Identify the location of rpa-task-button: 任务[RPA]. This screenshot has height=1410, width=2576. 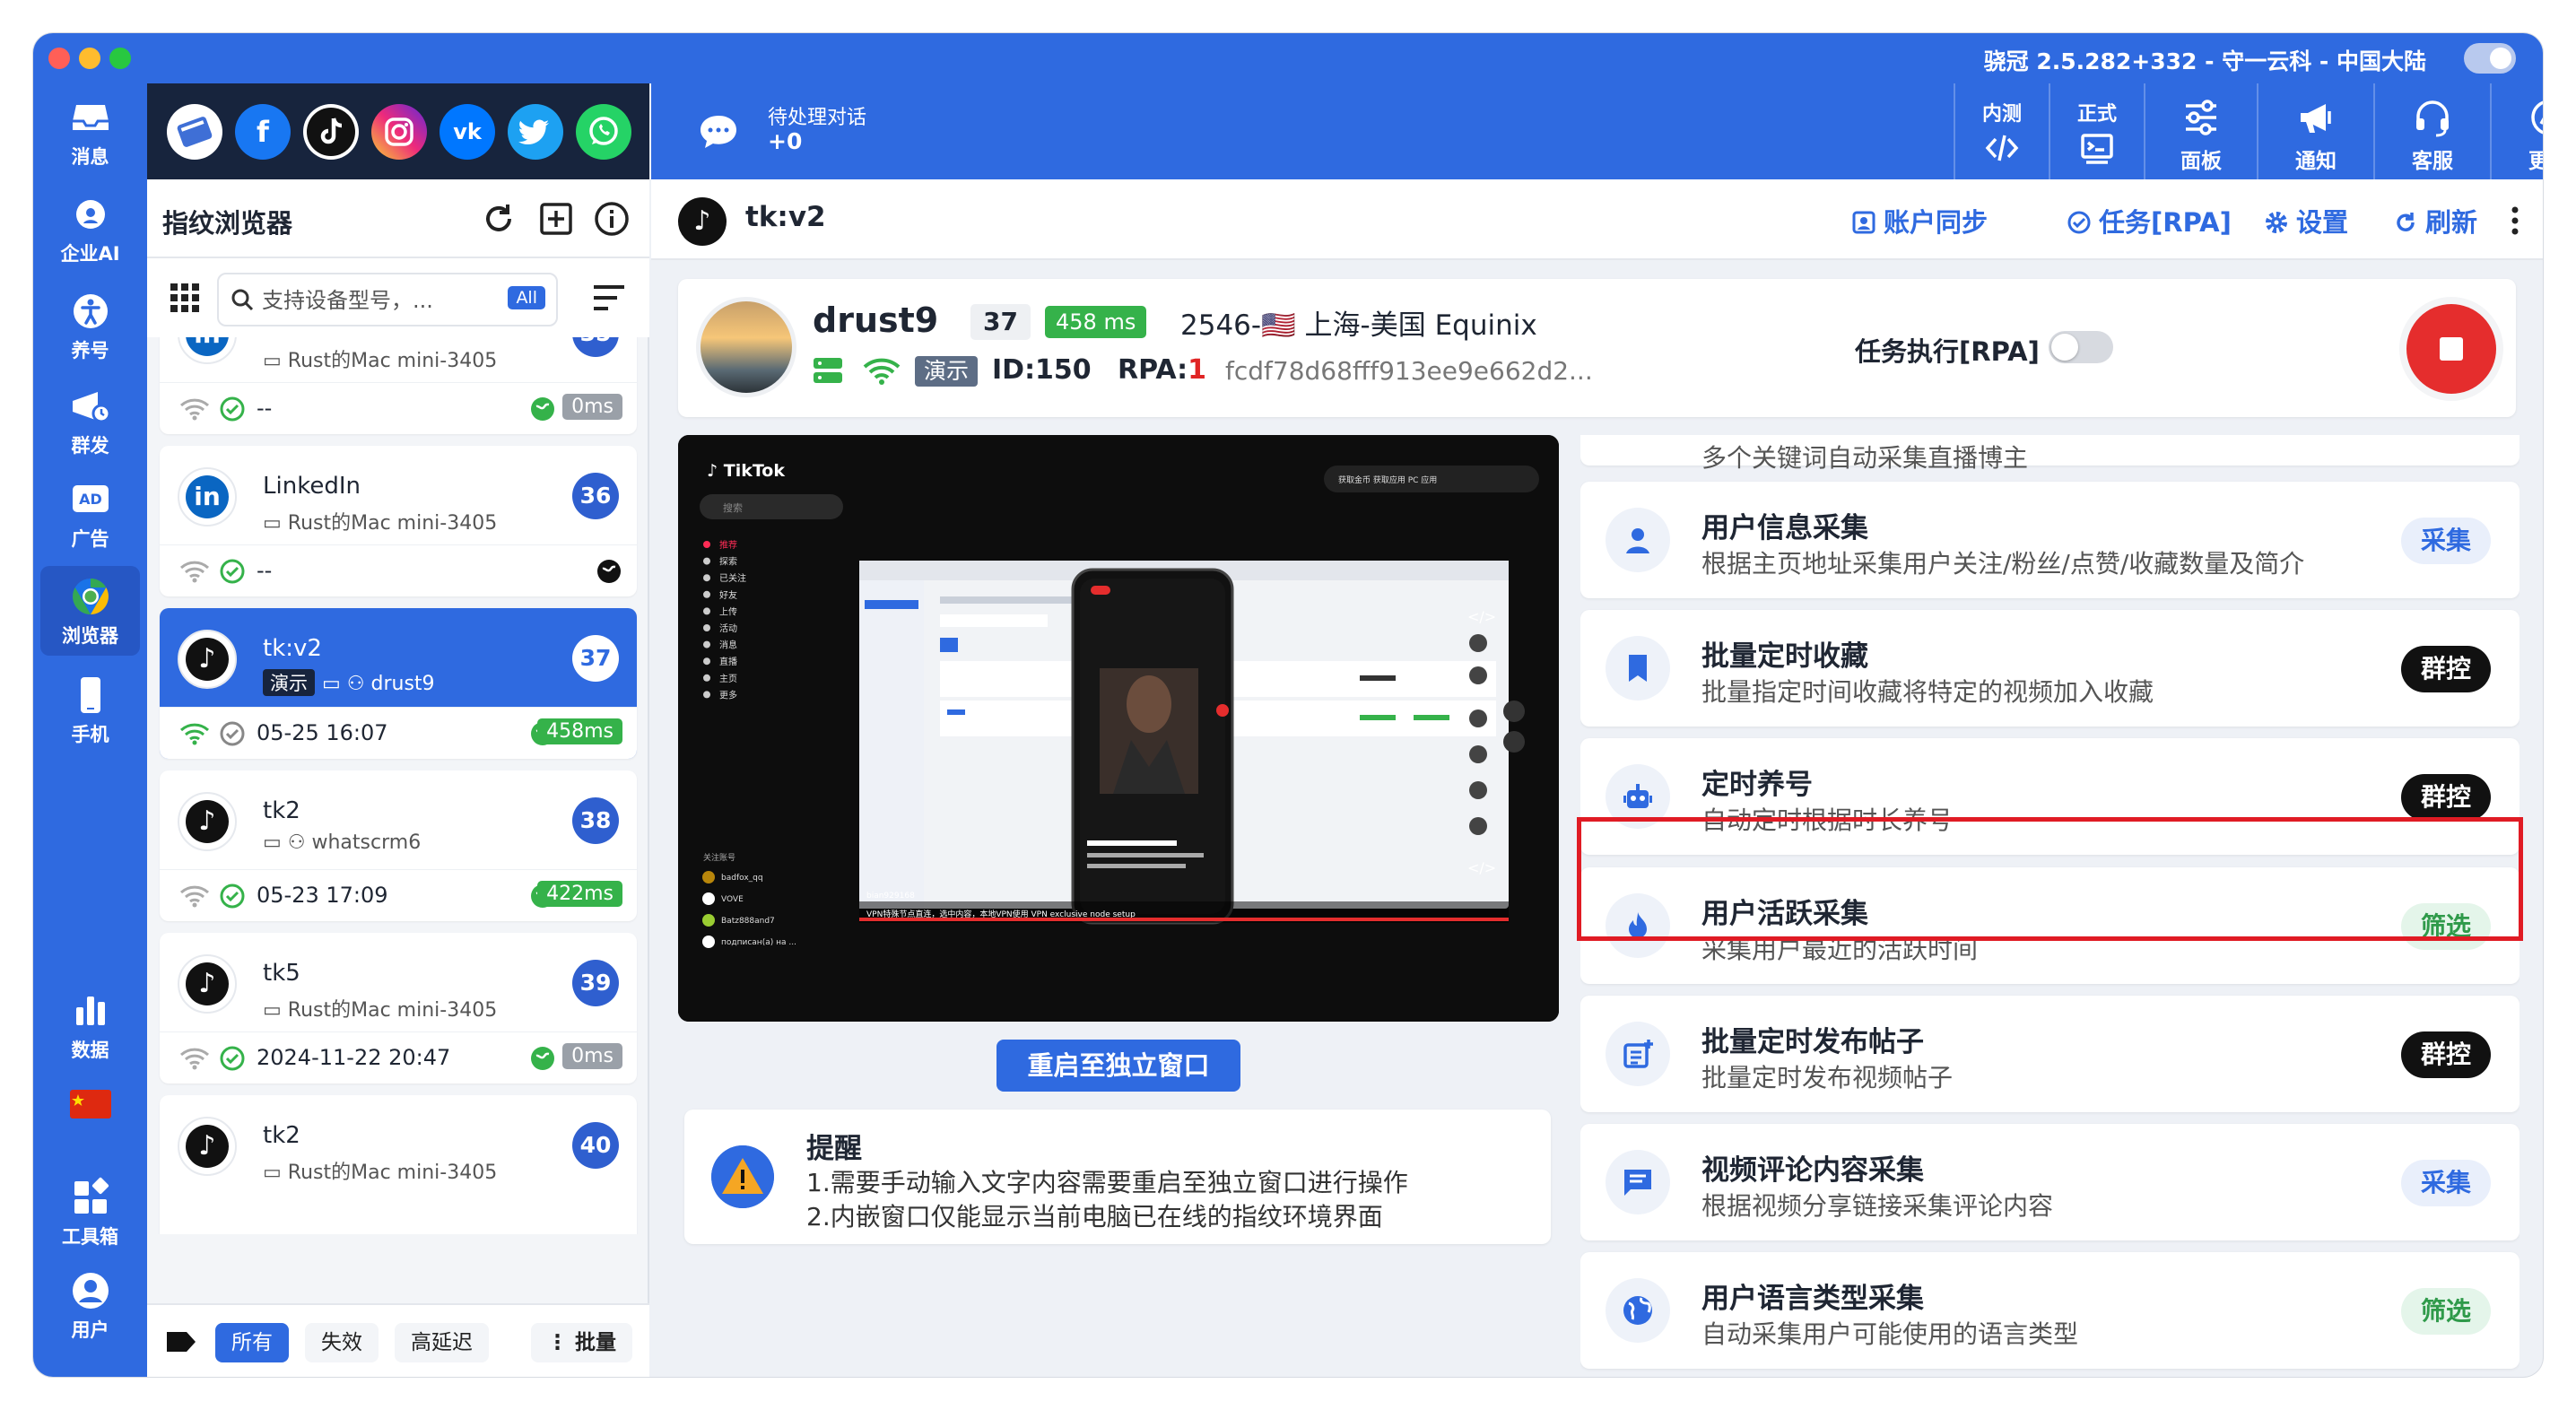
(2149, 220).